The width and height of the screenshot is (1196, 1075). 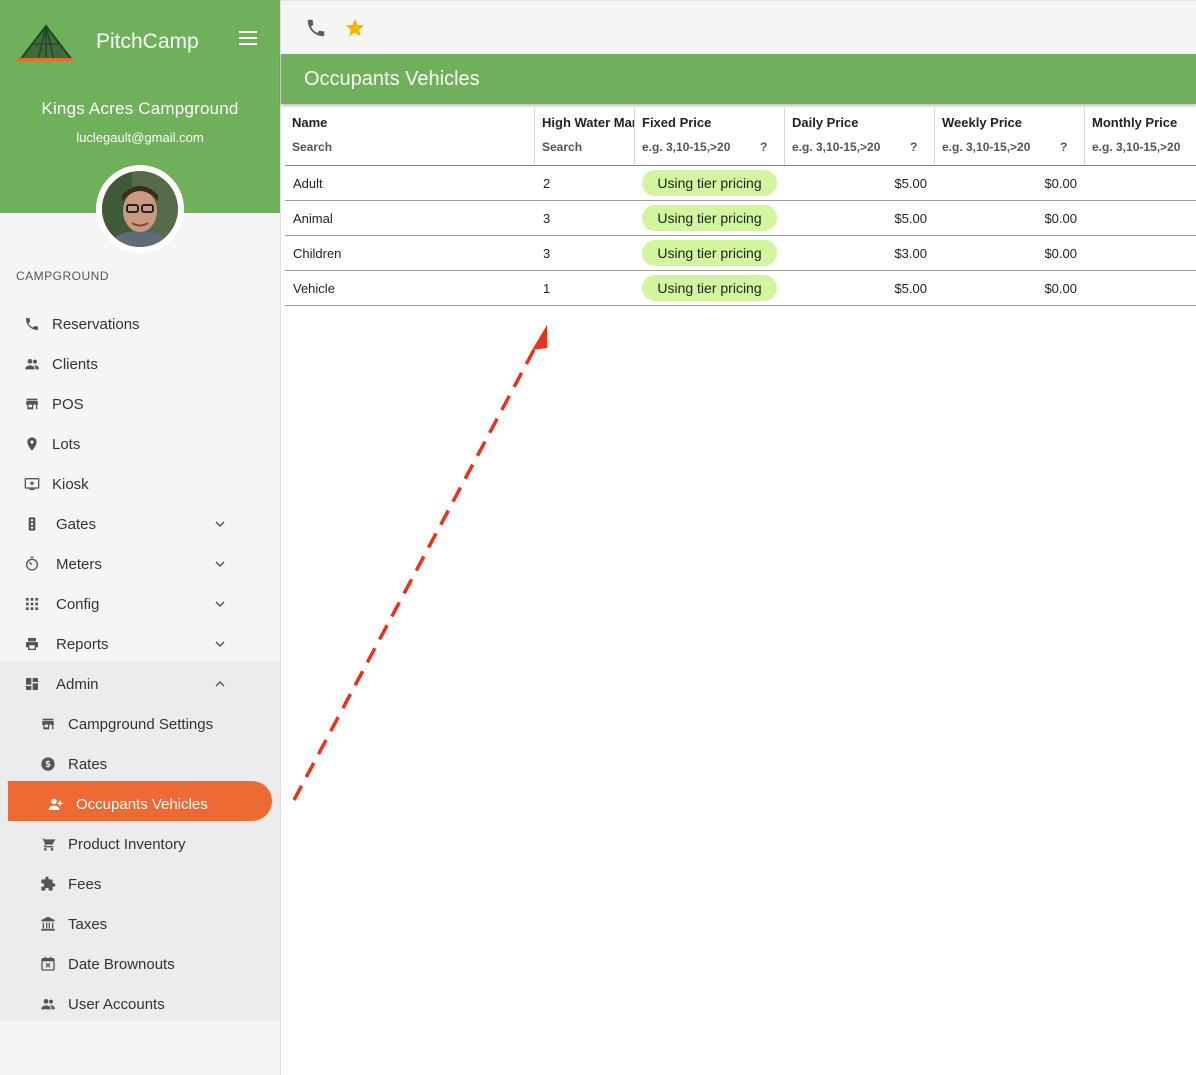 What do you see at coordinates (314, 288) in the screenshot?
I see `cell-name: Vehicle` at bounding box center [314, 288].